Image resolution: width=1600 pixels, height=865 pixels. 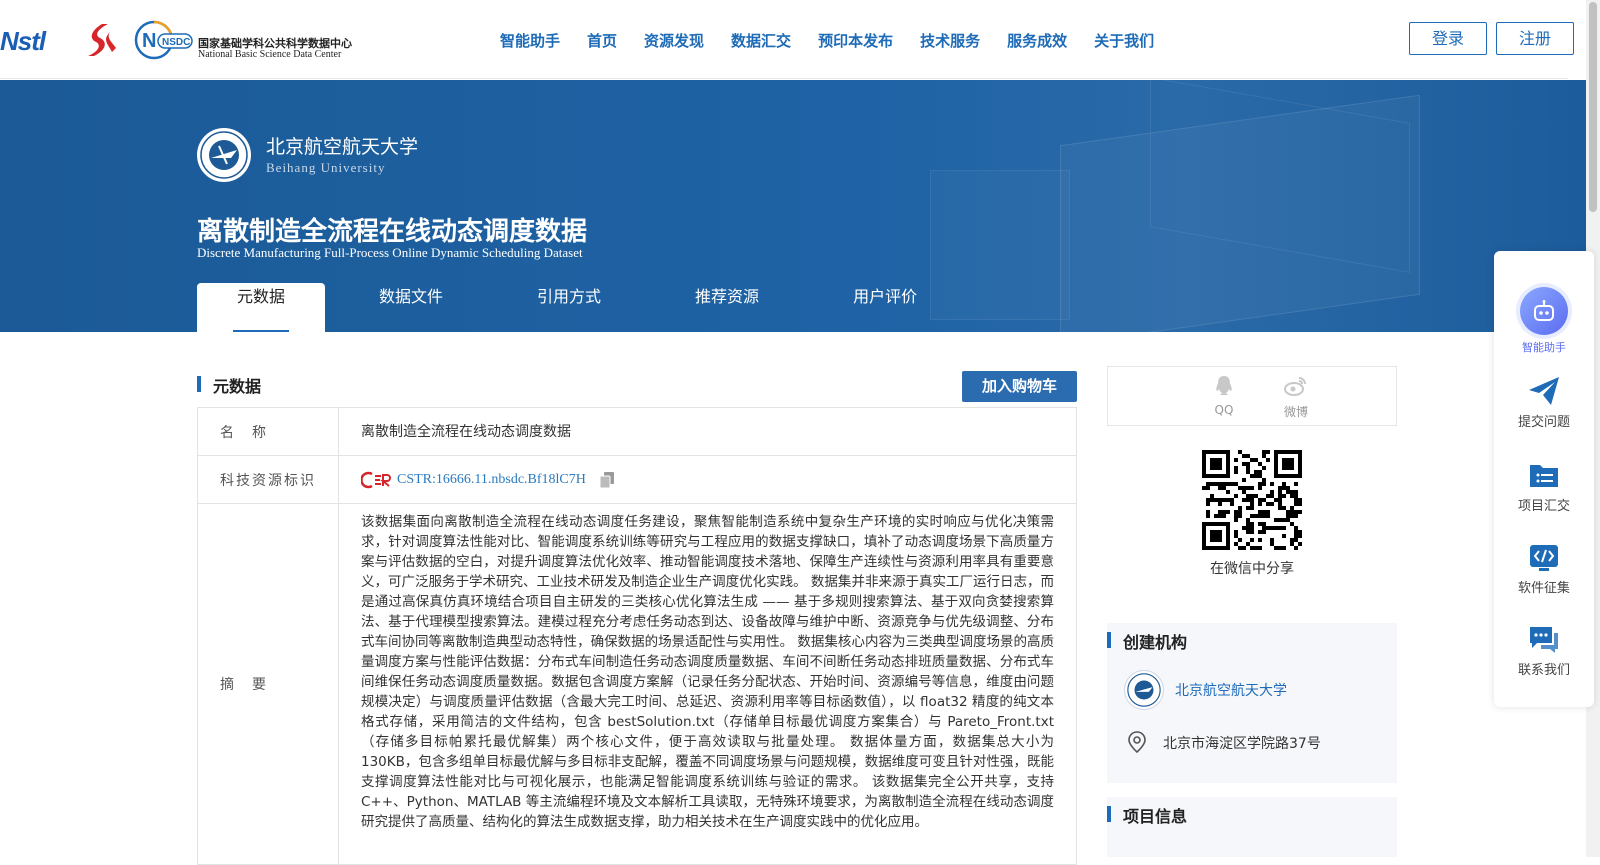 What do you see at coordinates (466, 431) in the screenshot?
I see `name-value: 离散制造全流程在线动态调度数据` at bounding box center [466, 431].